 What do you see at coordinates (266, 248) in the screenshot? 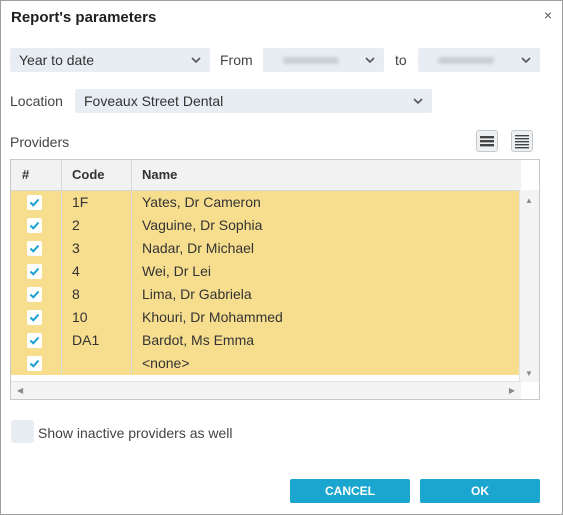
I see `table-row: 3 Nadar, Dr Michael` at bounding box center [266, 248].